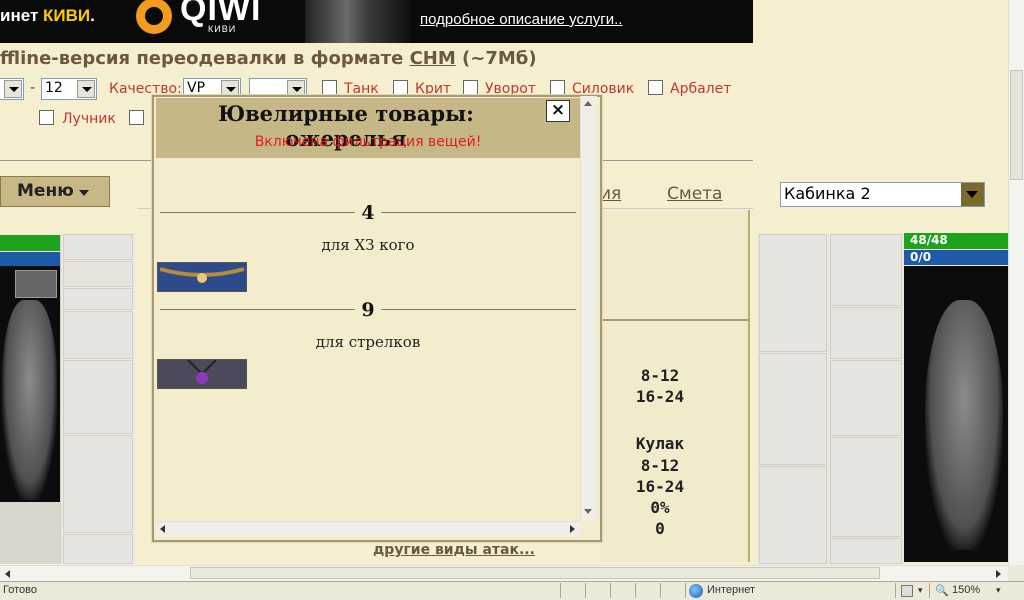 The height and width of the screenshot is (600, 1024). What do you see at coordinates (368, 245) in the screenshot?
I see `group-label: для ХЗ кого` at bounding box center [368, 245].